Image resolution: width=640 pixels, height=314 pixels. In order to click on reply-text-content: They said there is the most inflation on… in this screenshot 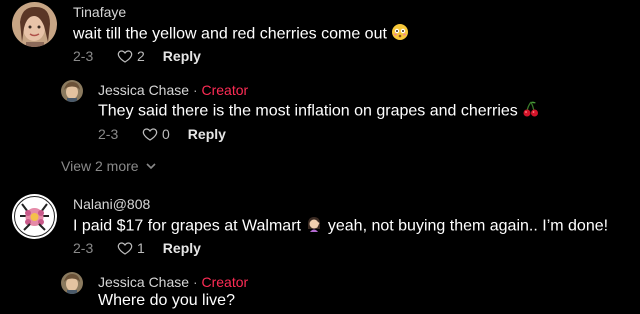, I will do `click(308, 111)`.